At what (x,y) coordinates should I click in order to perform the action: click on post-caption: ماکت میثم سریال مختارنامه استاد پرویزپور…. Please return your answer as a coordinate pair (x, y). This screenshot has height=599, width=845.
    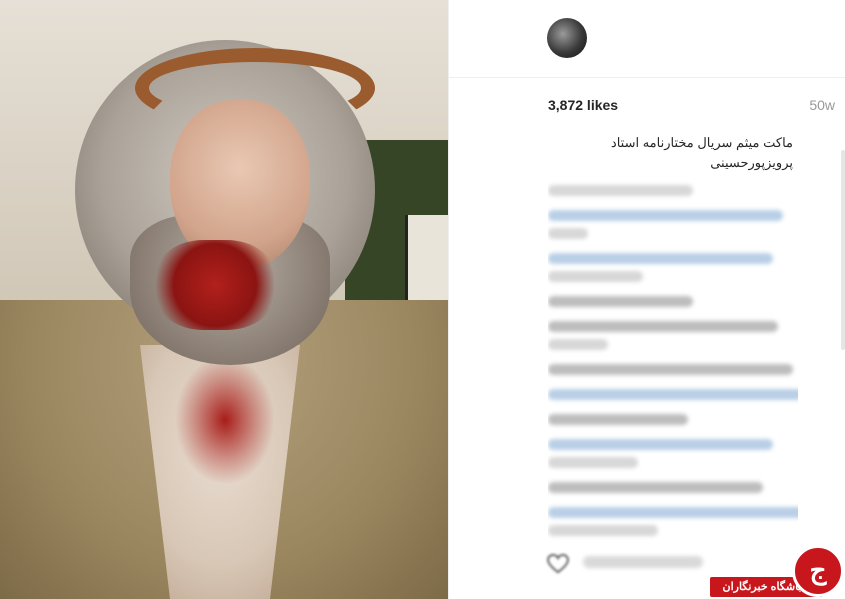
    Looking at the image, I should click on (670, 153).